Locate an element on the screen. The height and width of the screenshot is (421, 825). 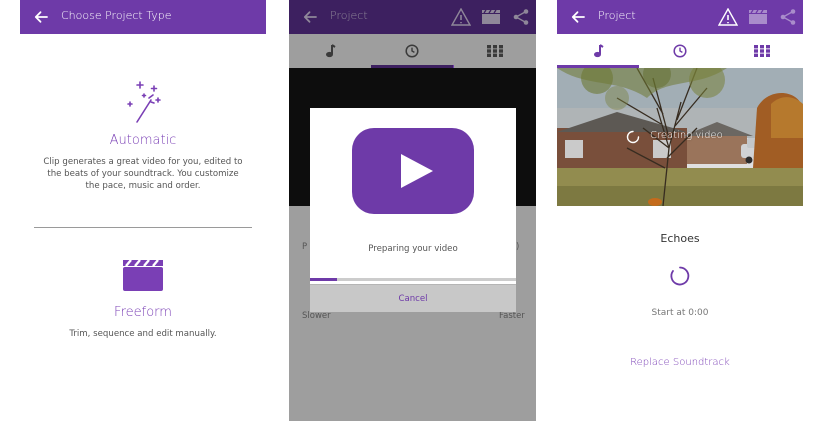
app-bar: Choose Project Type is located at coordinates (143, 17).